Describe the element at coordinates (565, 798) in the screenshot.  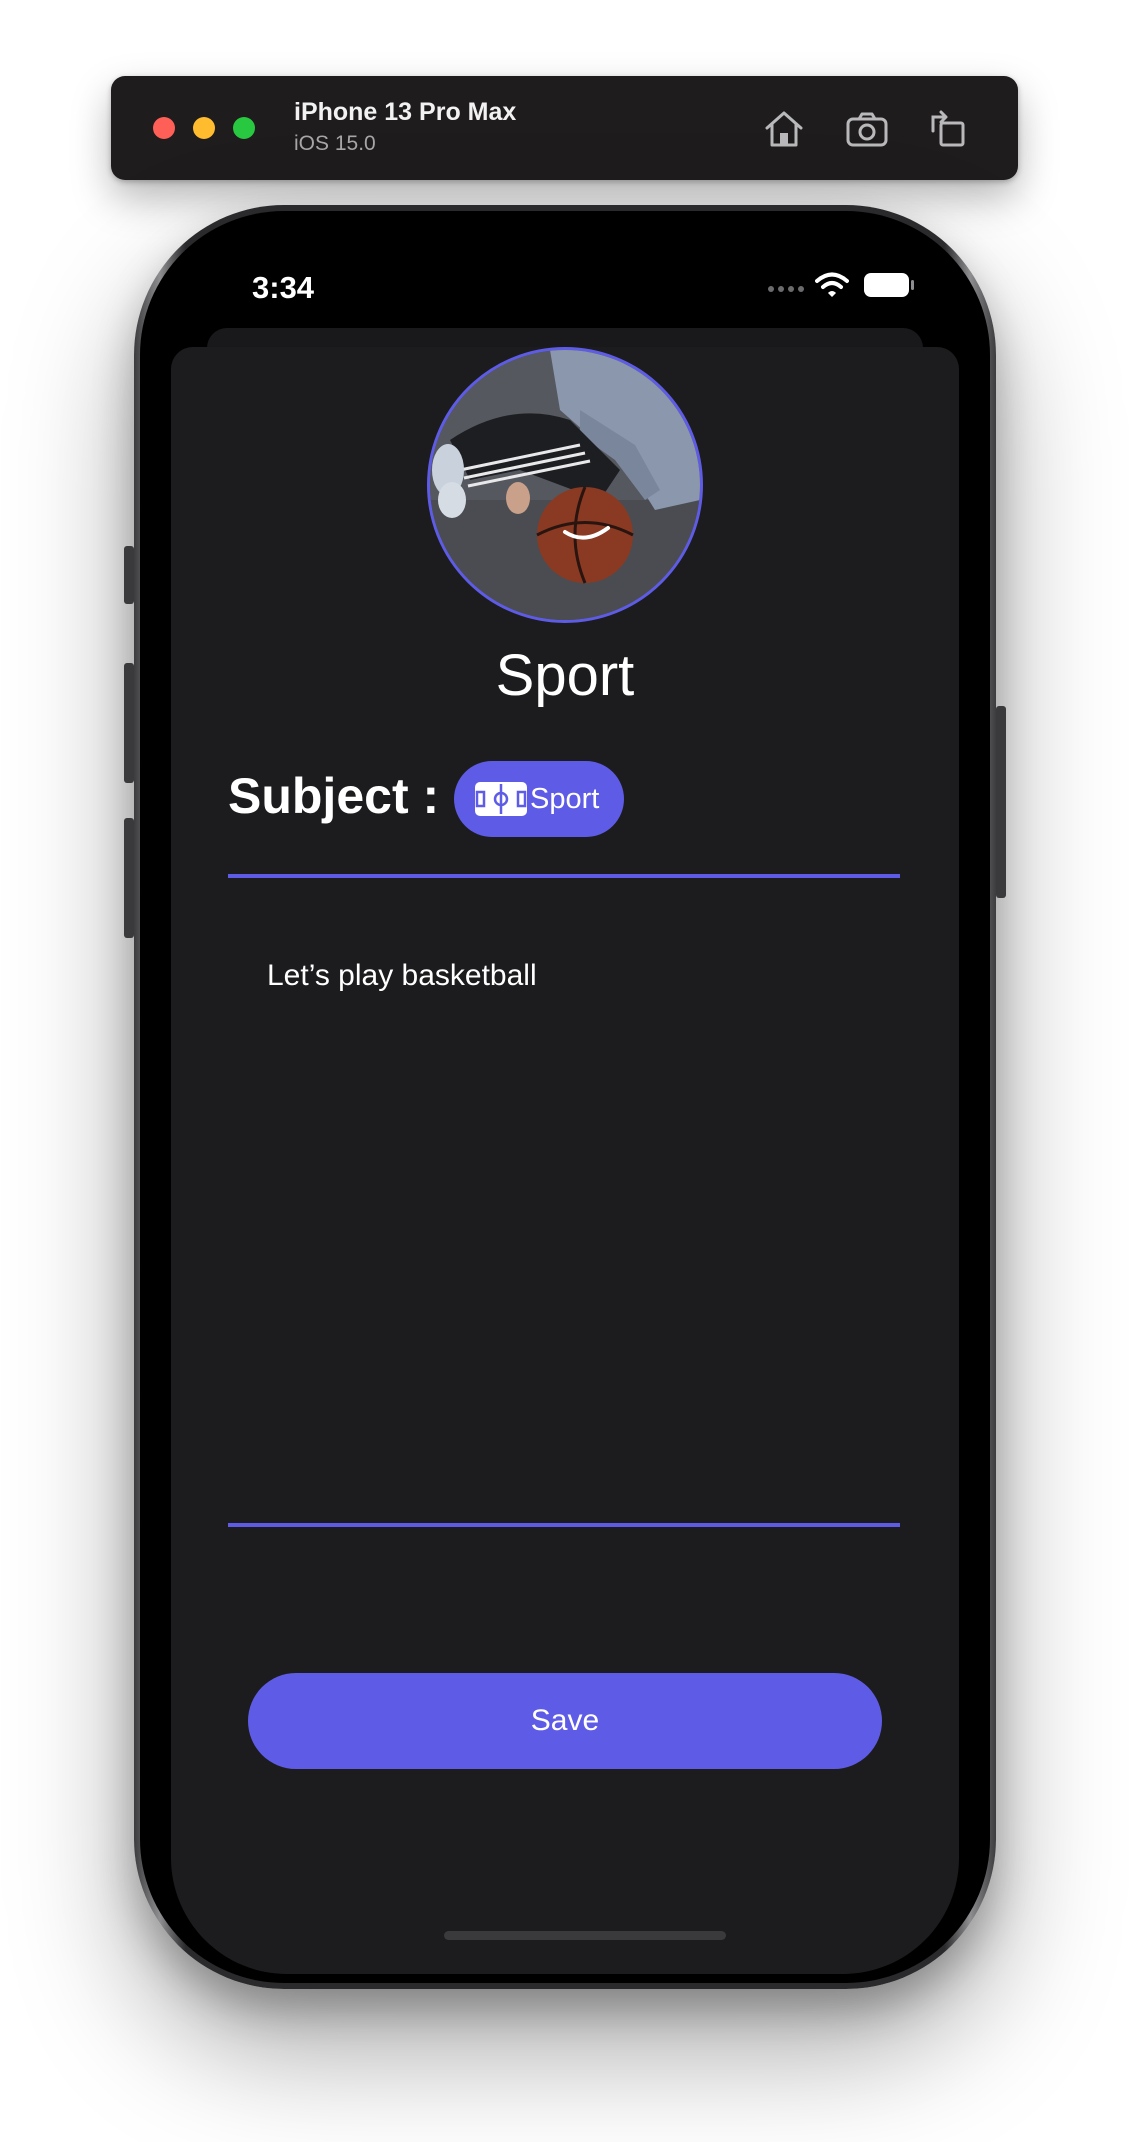
I see `subject-chip-label: Sport` at that location.